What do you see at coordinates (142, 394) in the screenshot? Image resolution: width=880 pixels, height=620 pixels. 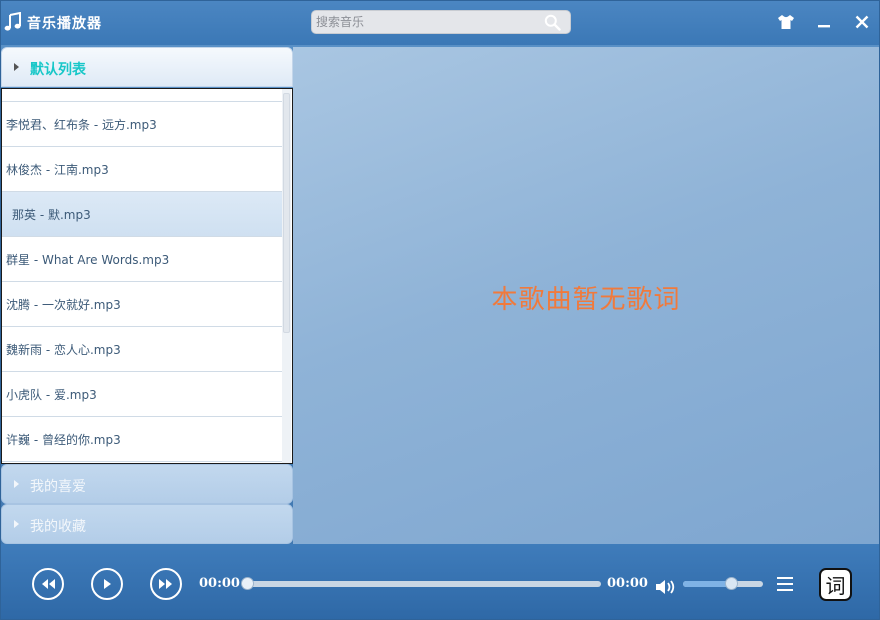 I see `list-item: 小虎队 - 爱.mp3` at bounding box center [142, 394].